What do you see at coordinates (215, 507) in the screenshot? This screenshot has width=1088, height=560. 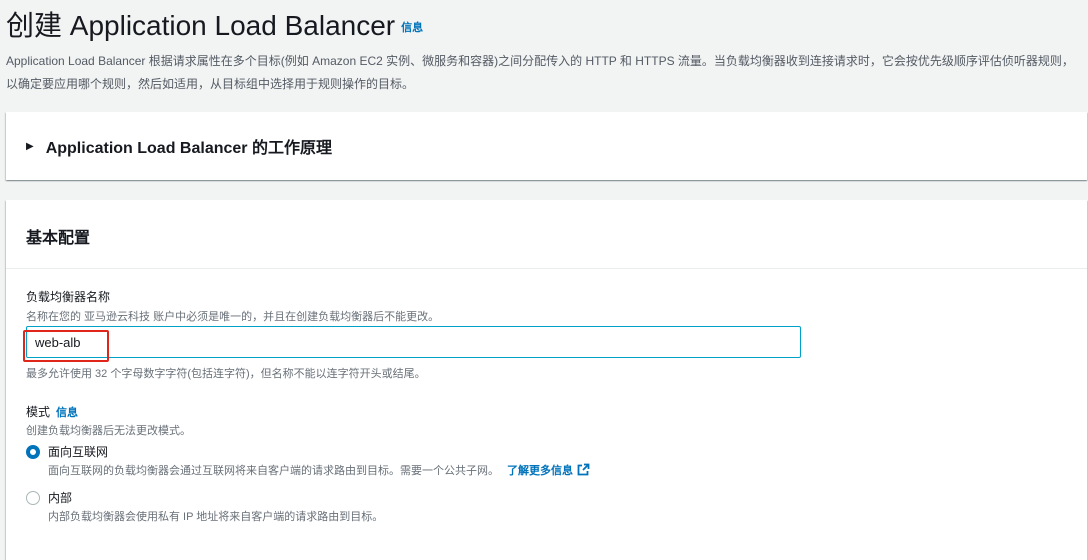 I see `scheme-option-text: 内部 内部负载均衡器会使用私有 IP 地址将来自客户端的请求路由到目标。` at bounding box center [215, 507].